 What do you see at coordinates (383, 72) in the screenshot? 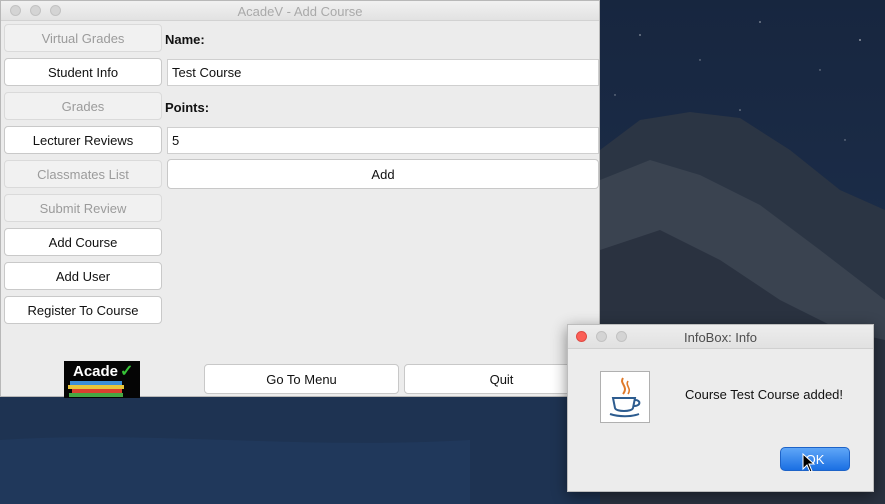
I see `course-name-input: Test Course` at bounding box center [383, 72].